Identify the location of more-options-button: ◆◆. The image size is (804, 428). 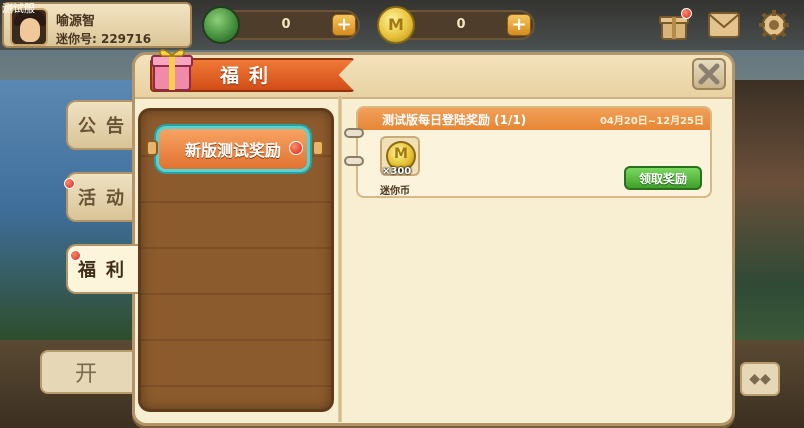
(760, 379).